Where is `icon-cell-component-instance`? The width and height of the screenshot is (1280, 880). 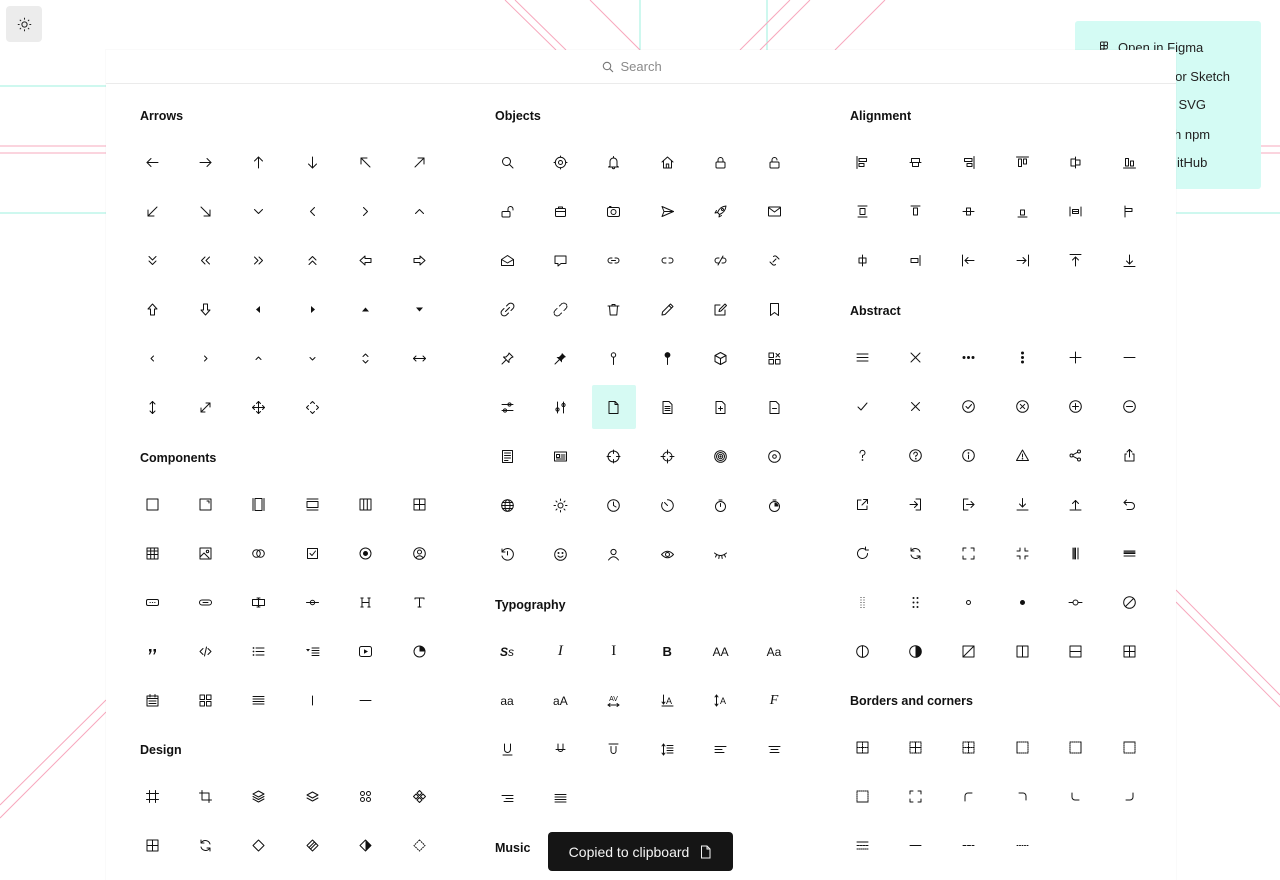
icon-cell-component-instance is located at coordinates (152, 845).